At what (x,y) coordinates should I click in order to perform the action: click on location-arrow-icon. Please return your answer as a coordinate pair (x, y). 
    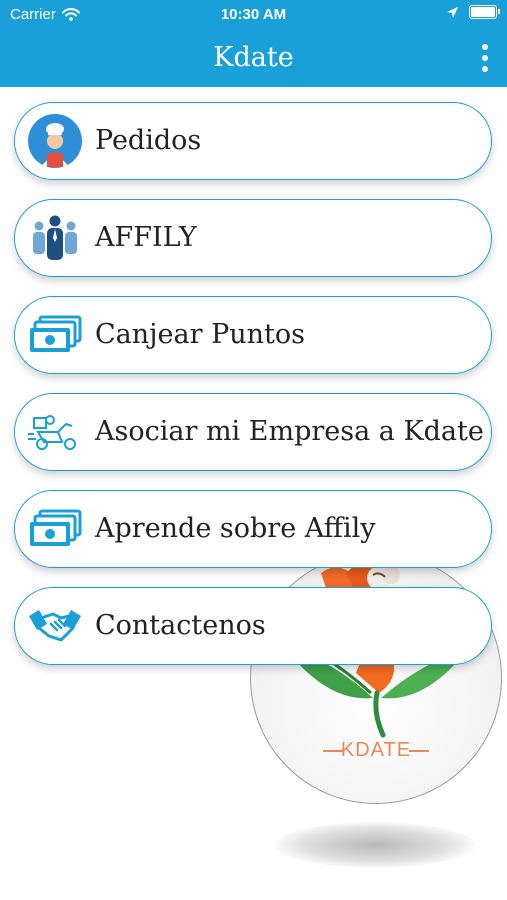
    Looking at the image, I should click on (452, 12).